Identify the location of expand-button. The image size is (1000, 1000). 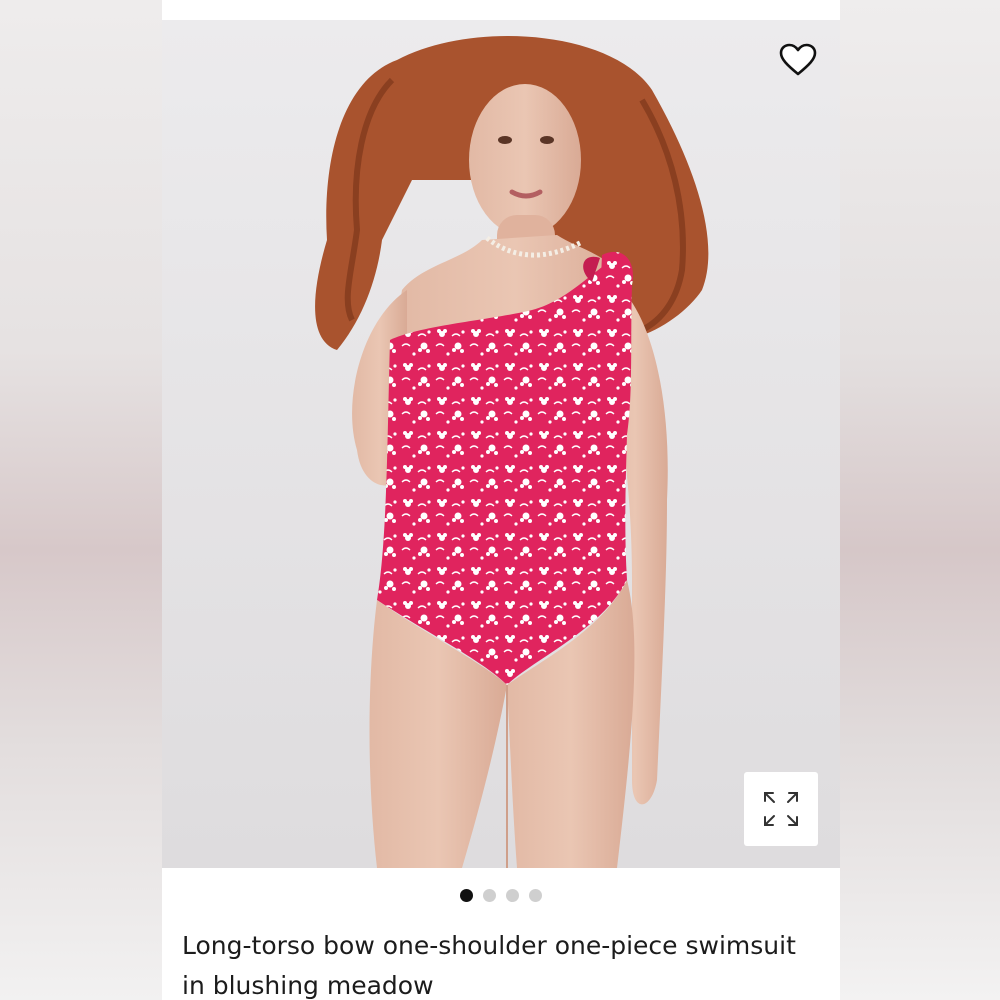
(781, 809).